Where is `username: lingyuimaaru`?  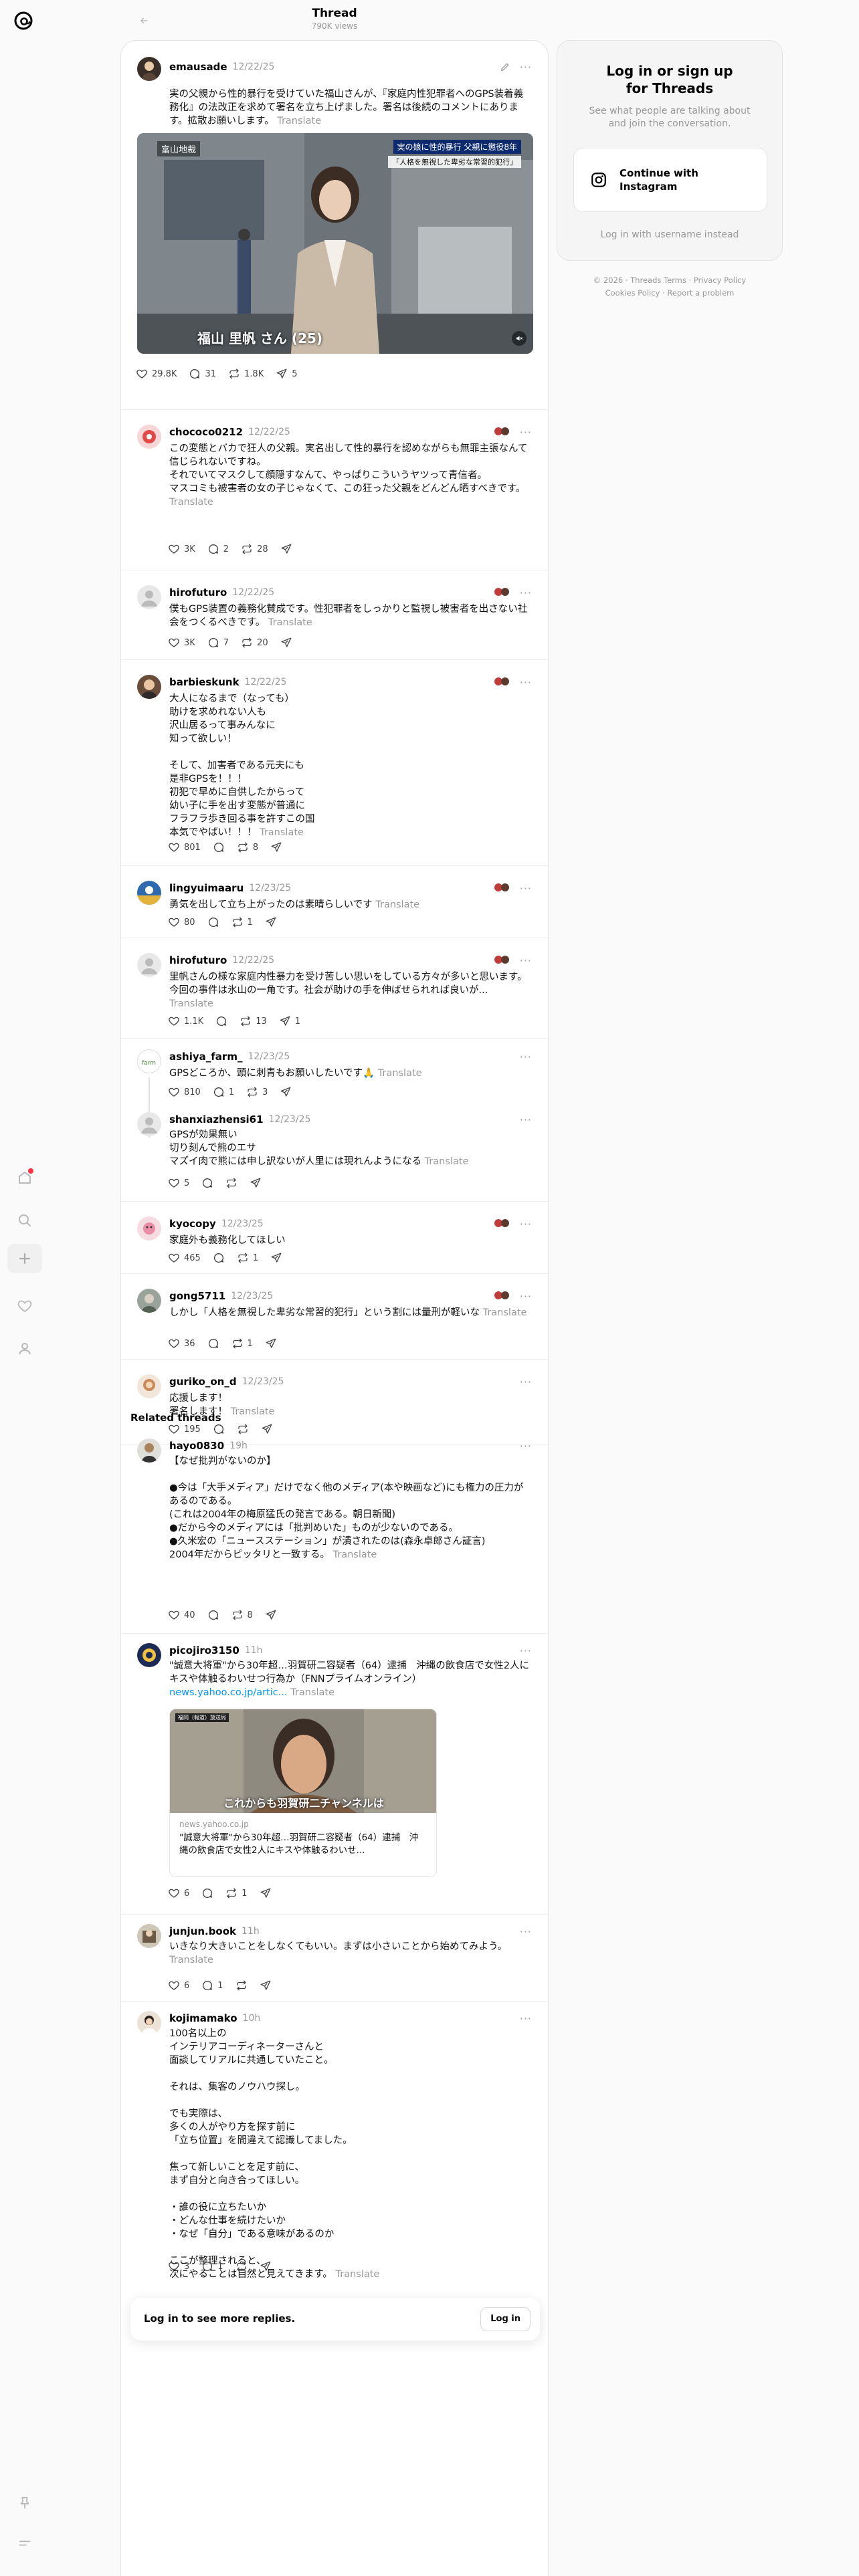
username: lingyuimaaru is located at coordinates (207, 888).